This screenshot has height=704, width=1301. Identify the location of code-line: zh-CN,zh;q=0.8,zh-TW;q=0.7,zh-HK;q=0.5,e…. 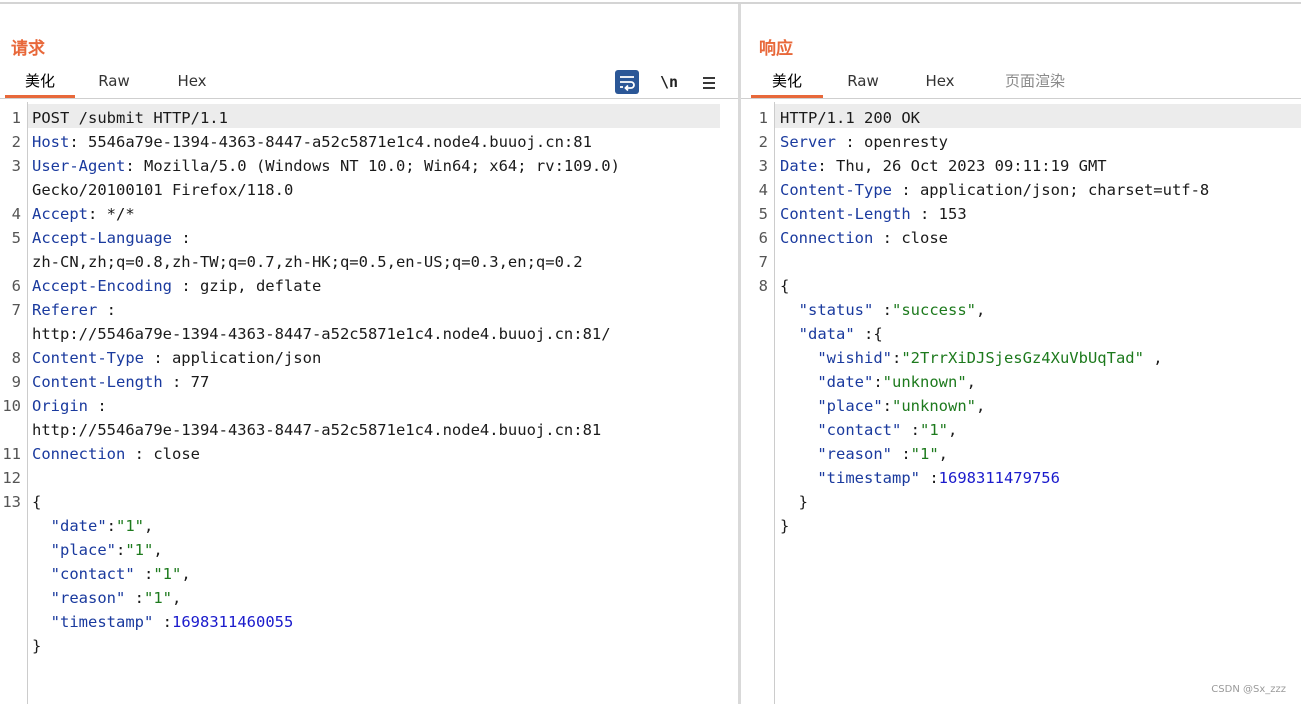
(307, 262).